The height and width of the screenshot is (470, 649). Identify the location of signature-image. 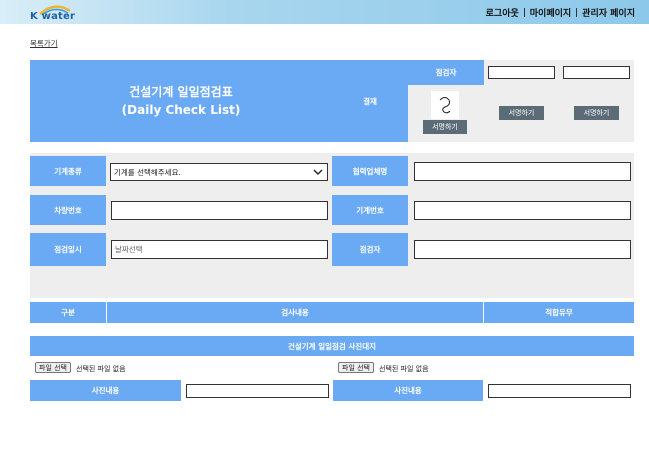
(445, 105).